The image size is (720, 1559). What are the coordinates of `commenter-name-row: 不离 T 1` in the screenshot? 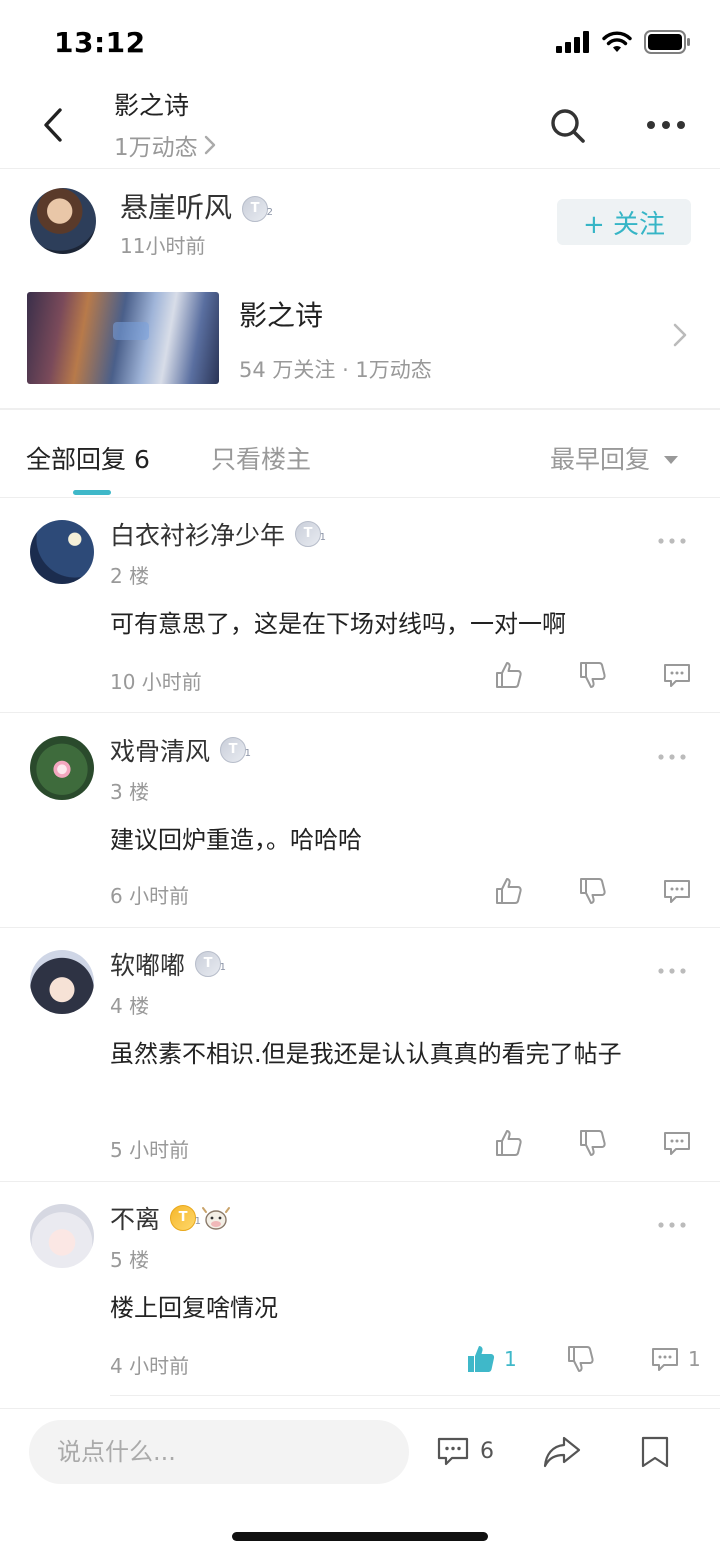 It's located at (170, 1218).